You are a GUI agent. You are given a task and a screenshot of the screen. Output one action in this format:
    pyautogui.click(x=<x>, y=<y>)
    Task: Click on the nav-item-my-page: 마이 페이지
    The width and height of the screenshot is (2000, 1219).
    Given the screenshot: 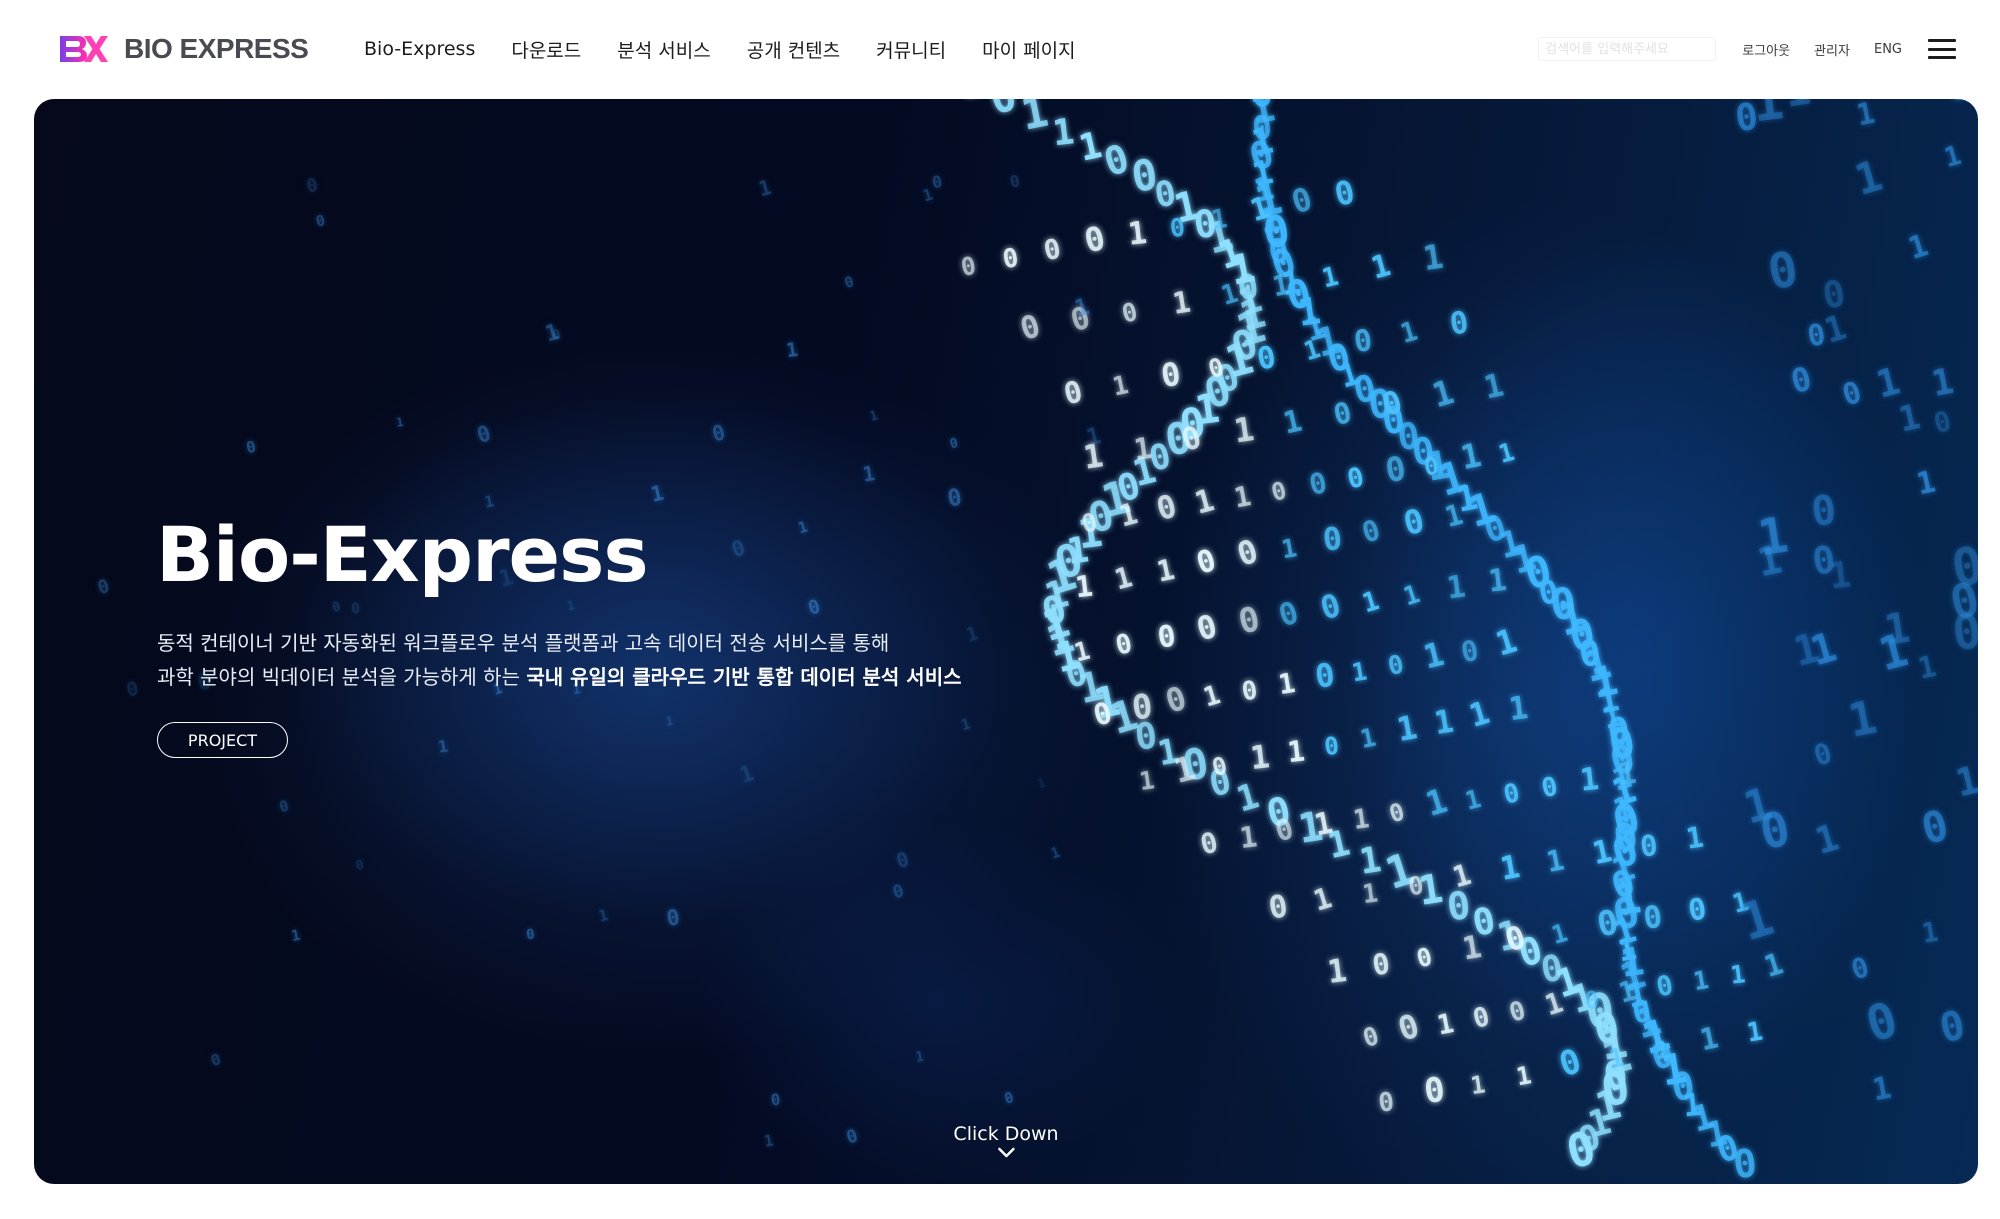 What is the action you would take?
    pyautogui.click(x=1028, y=49)
    